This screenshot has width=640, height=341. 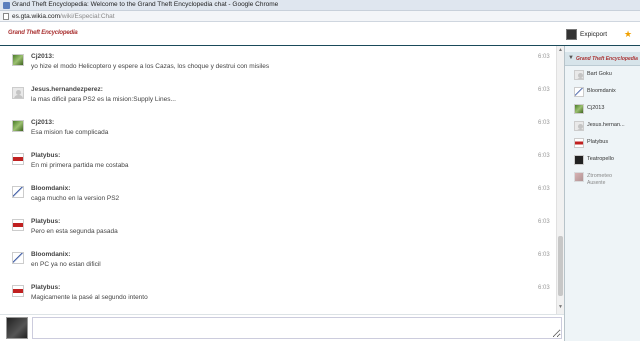 I want to click on user-list-item: Bart Goku, so click(x=605, y=76).